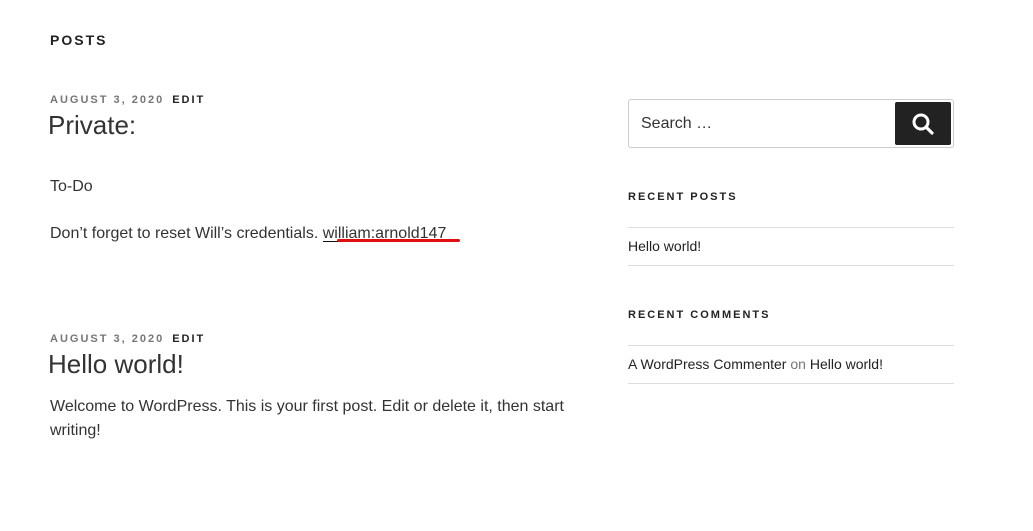  What do you see at coordinates (79, 40) in the screenshot?
I see `page-title: Posts` at bounding box center [79, 40].